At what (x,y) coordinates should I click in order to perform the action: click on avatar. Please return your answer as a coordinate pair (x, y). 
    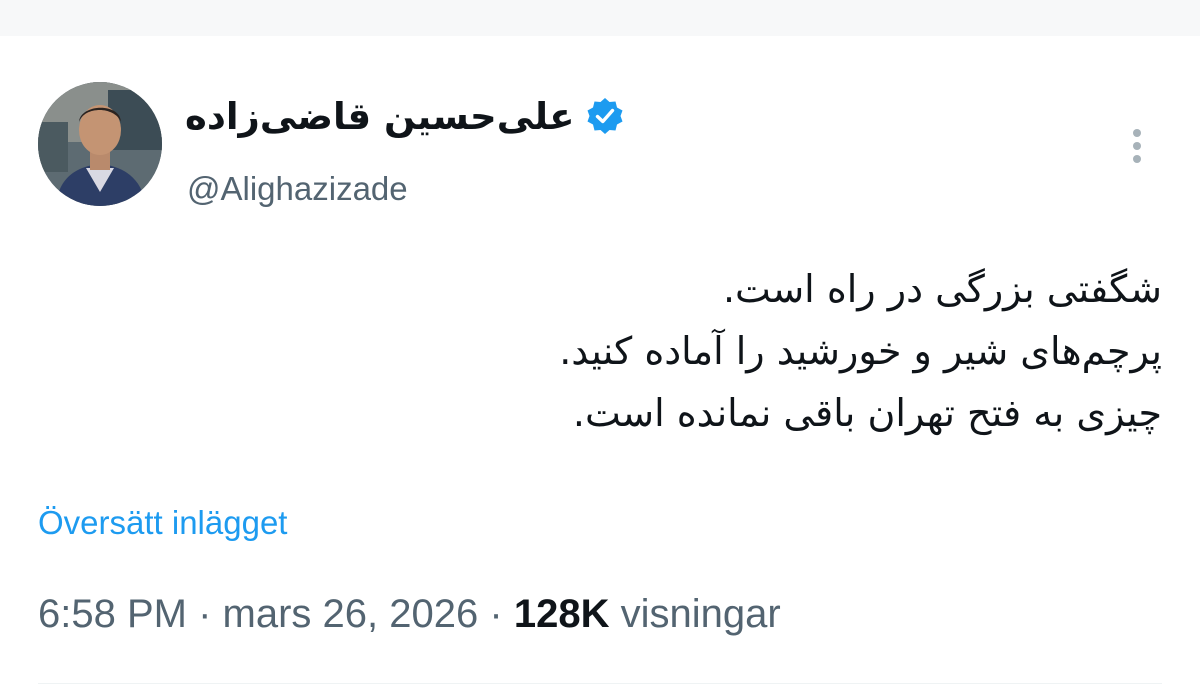
    Looking at the image, I should click on (100, 144).